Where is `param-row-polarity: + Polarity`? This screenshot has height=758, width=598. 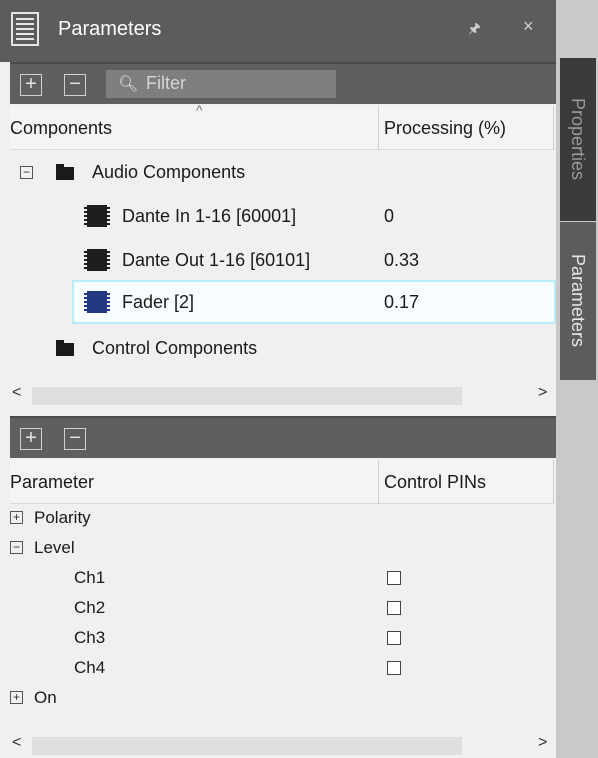
param-row-polarity: + Polarity is located at coordinates (282, 518).